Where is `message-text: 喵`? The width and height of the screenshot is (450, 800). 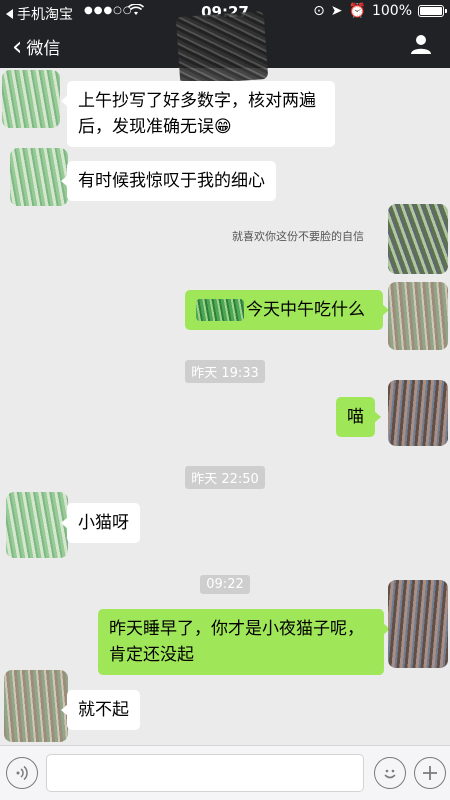
message-text: 喵 is located at coordinates (355, 417).